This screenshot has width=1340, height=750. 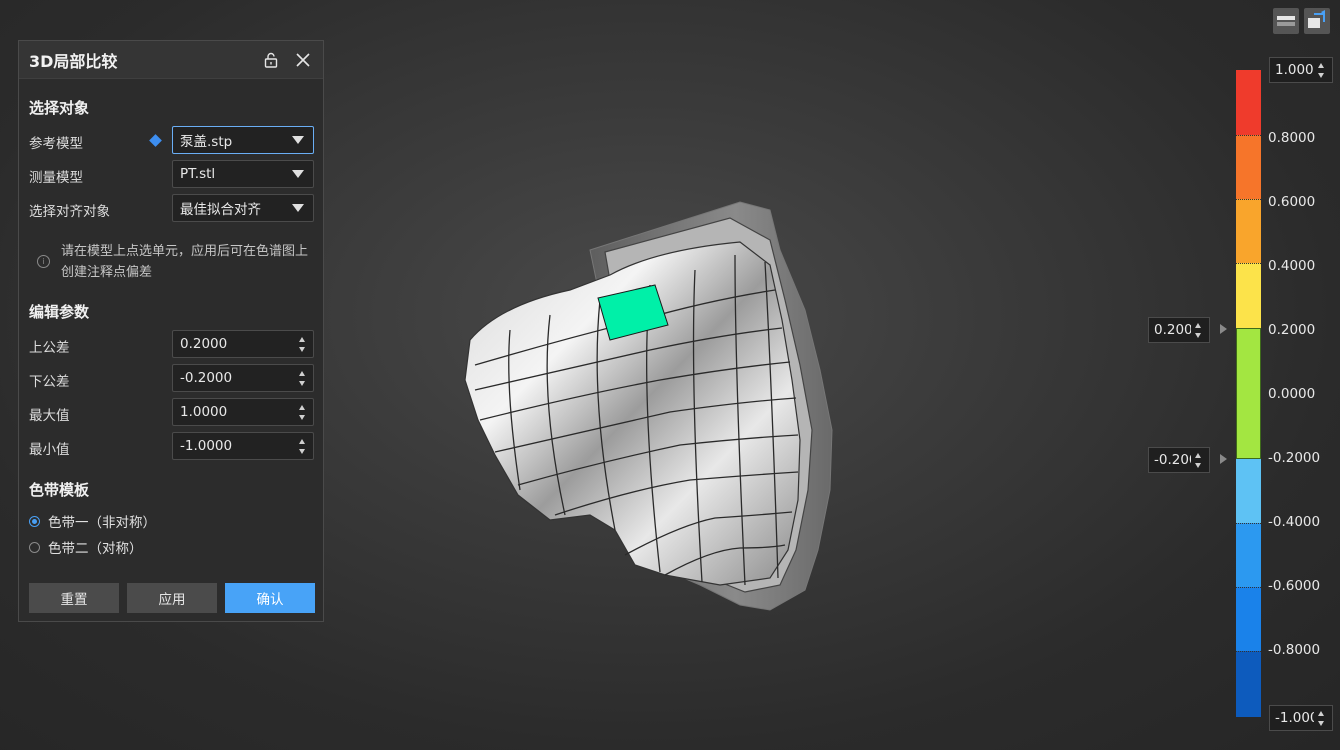 What do you see at coordinates (243, 378) in the screenshot?
I see `lower-tolerance-input: -0.2000` at bounding box center [243, 378].